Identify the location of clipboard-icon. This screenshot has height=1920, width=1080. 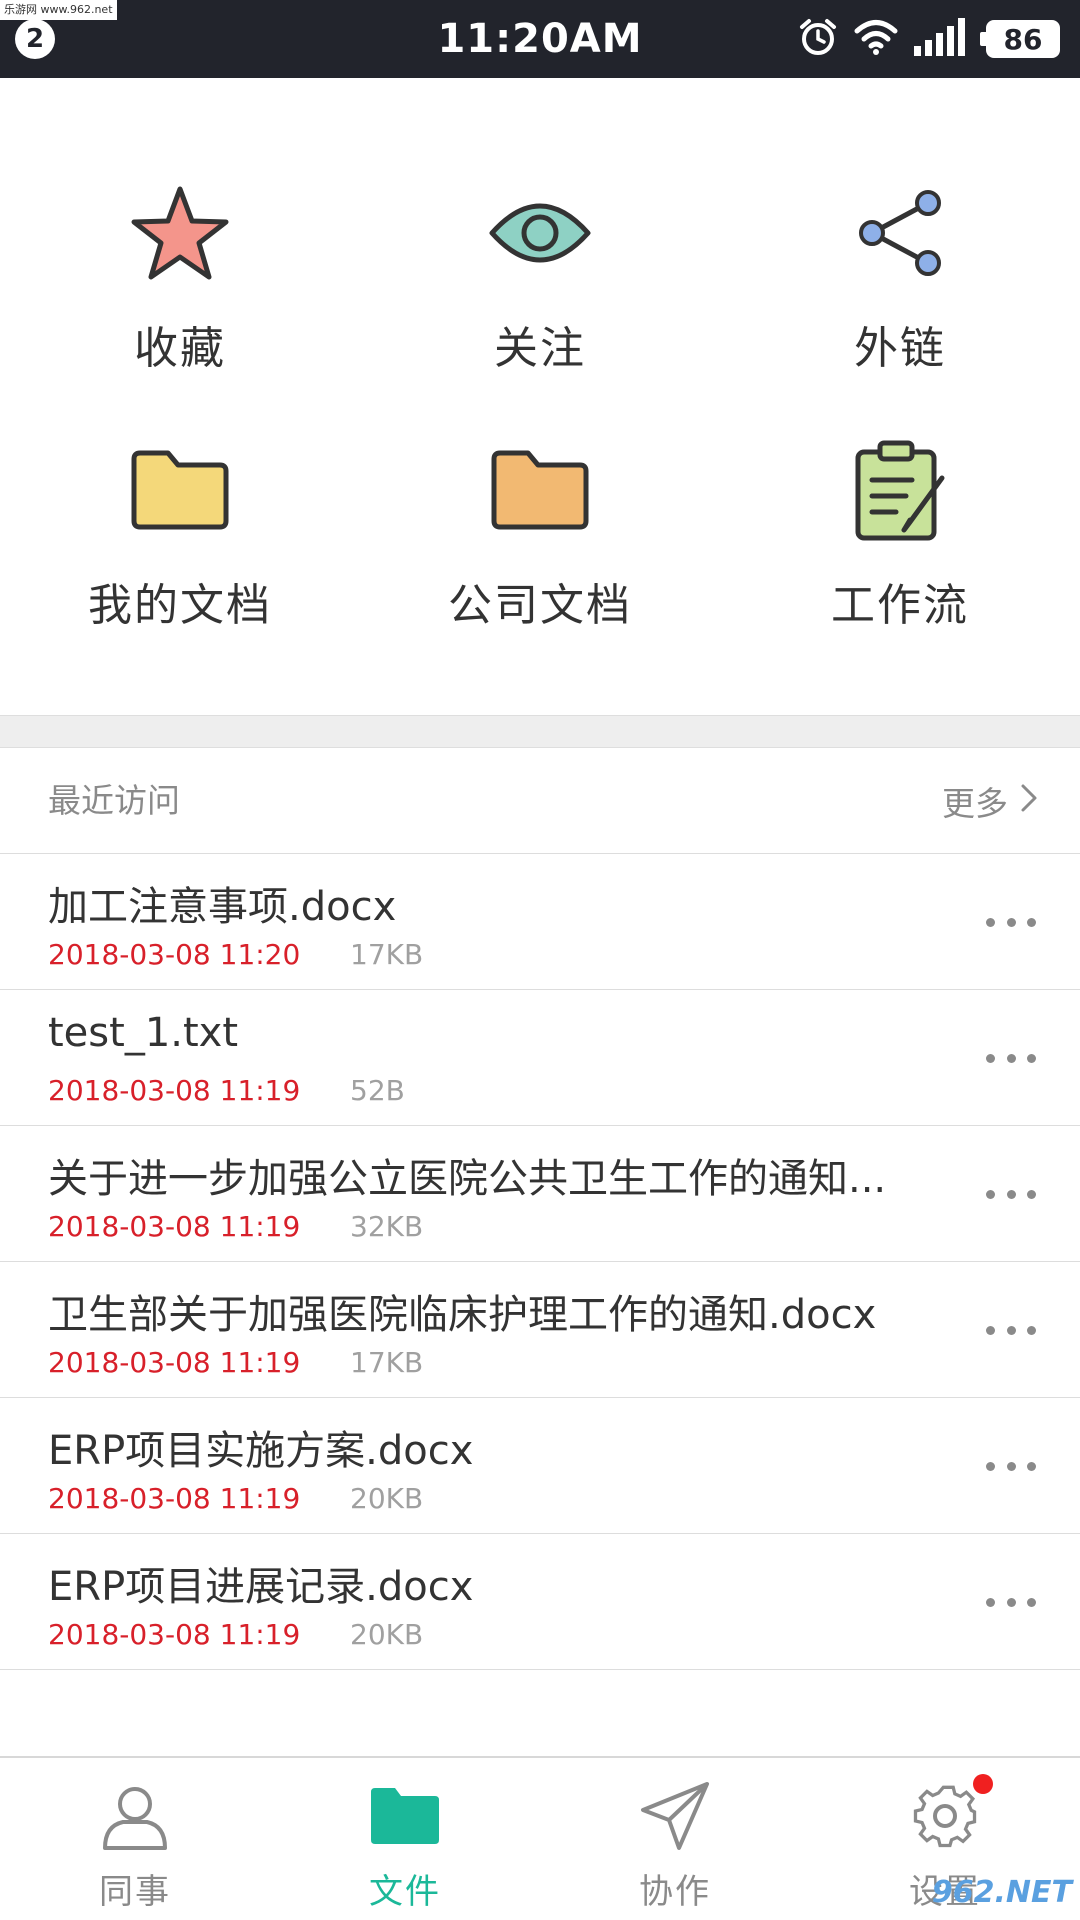
(900, 490).